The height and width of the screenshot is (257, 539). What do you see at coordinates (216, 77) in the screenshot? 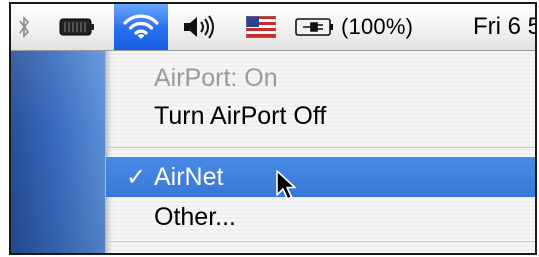
I see `airport-status-label: AirPort: On` at bounding box center [216, 77].